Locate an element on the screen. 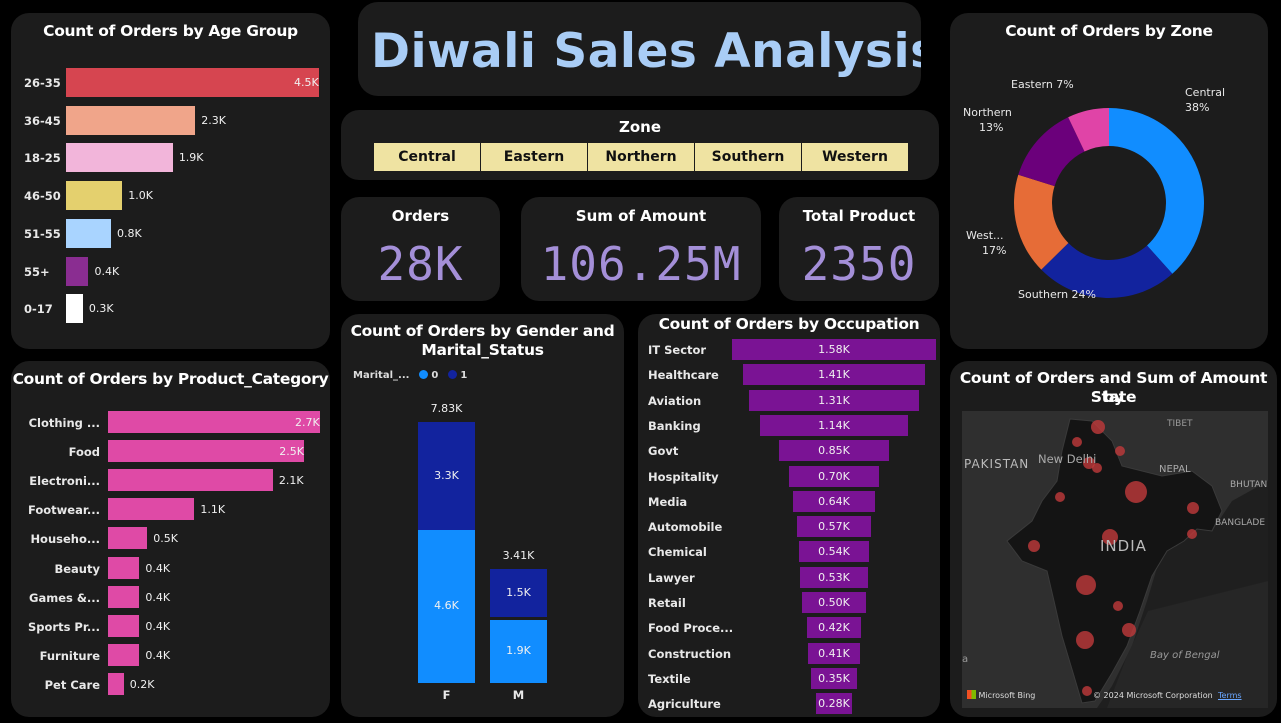  zone-slicer-title: Zone is located at coordinates (640, 127).